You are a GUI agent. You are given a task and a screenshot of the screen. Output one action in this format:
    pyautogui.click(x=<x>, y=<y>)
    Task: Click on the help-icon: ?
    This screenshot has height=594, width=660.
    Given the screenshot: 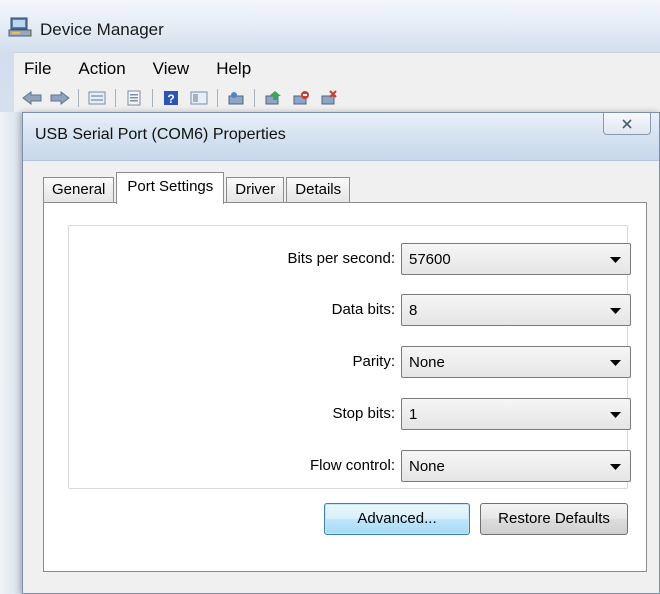 What is the action you would take?
    pyautogui.click(x=171, y=98)
    